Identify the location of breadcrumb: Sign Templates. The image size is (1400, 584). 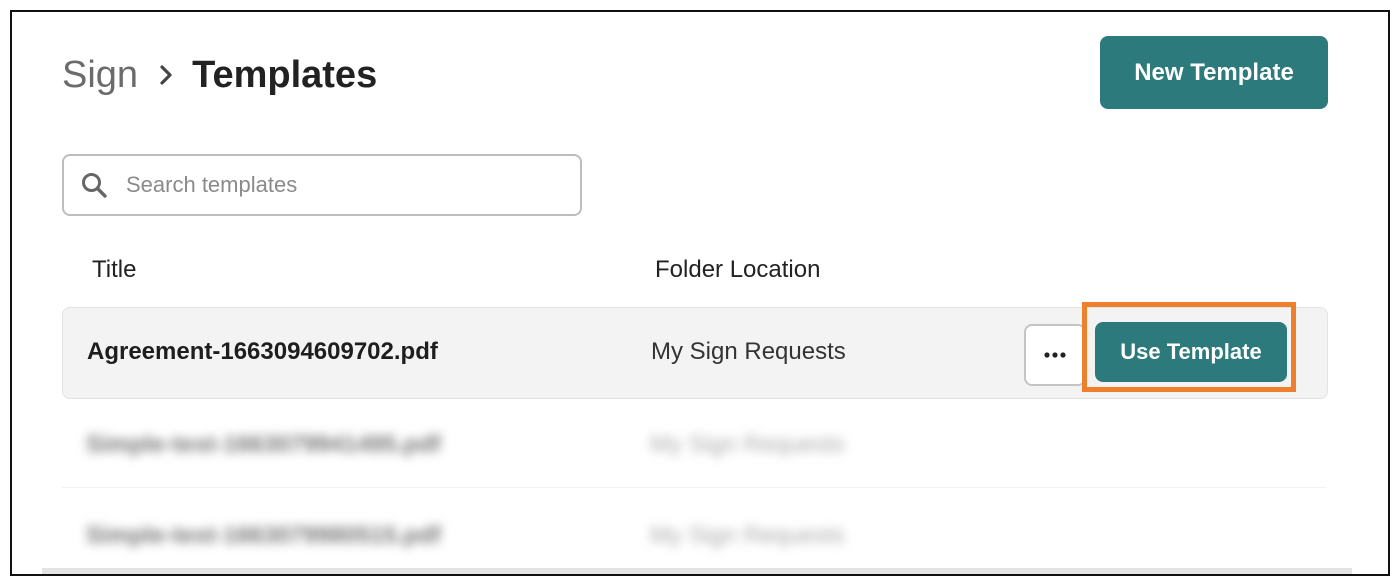
(219, 75).